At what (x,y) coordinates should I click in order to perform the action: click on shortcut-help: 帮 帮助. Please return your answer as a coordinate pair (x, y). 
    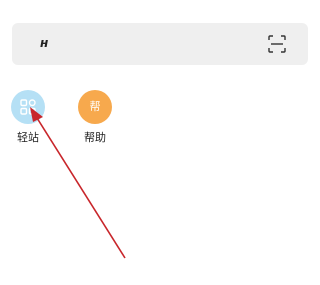
    Looking at the image, I should click on (95, 117).